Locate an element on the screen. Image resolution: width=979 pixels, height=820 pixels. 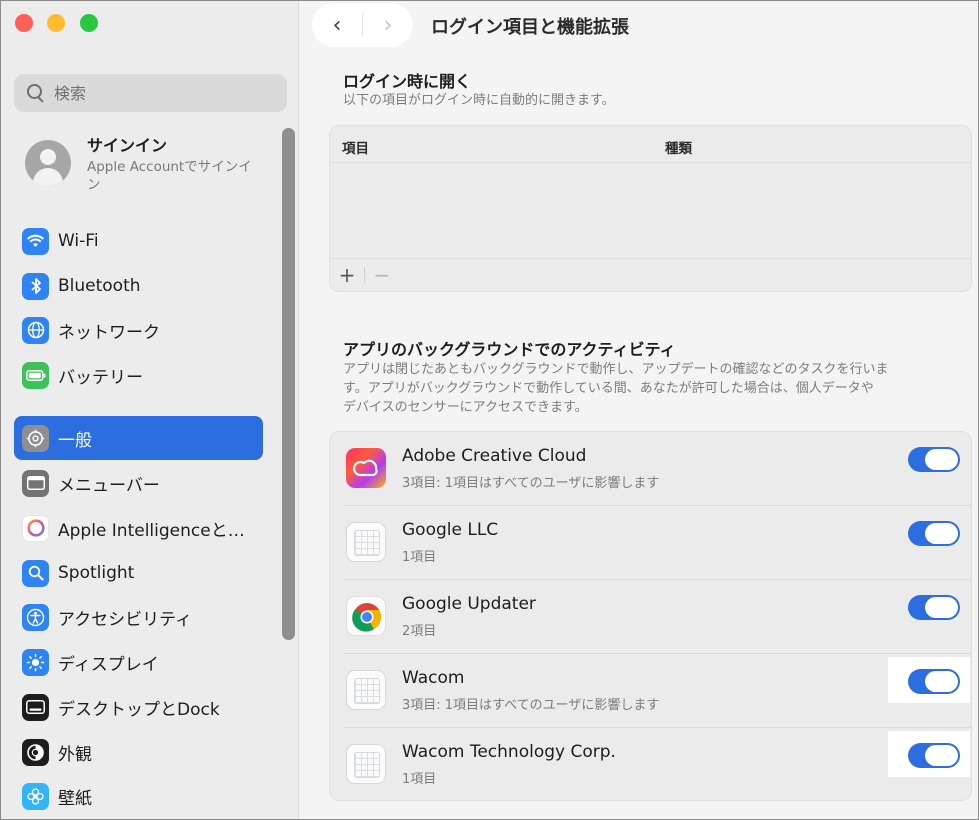
account-subtitle: Apple Accountでサインイン is located at coordinates (169, 176).